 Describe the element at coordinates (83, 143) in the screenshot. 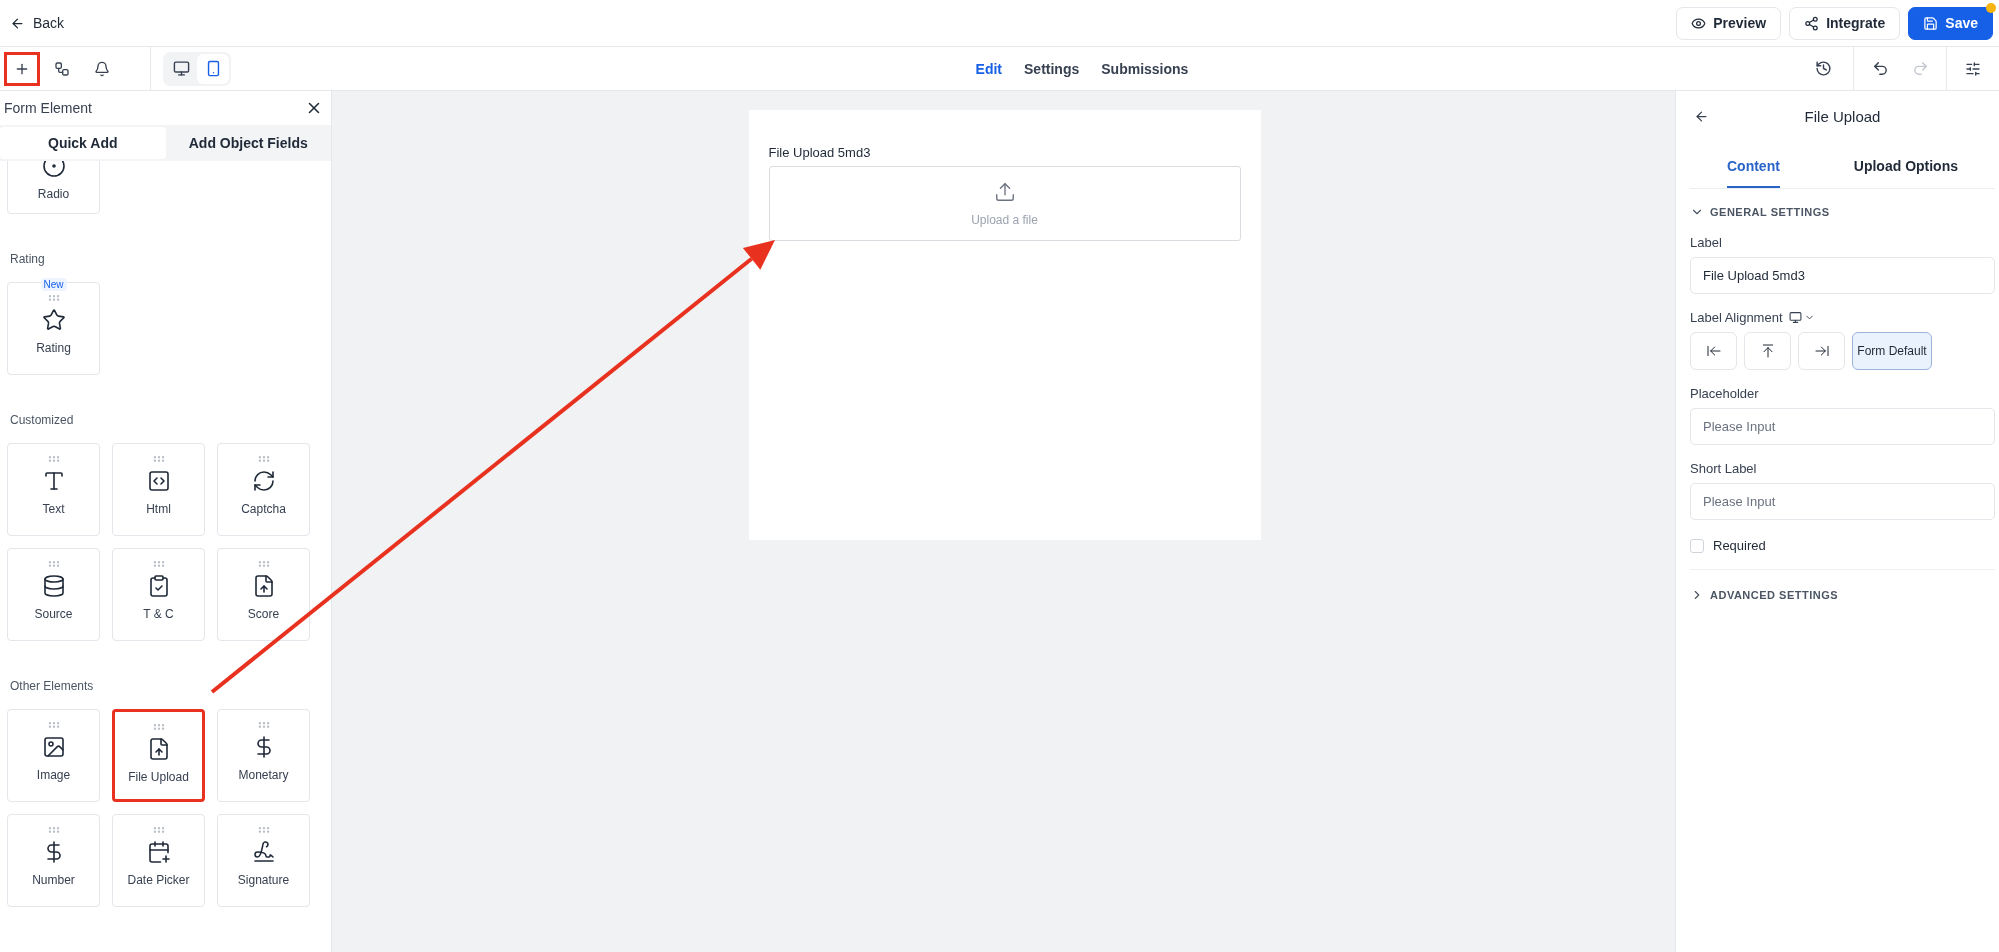

I see `panel-tab: Quick Add` at that location.